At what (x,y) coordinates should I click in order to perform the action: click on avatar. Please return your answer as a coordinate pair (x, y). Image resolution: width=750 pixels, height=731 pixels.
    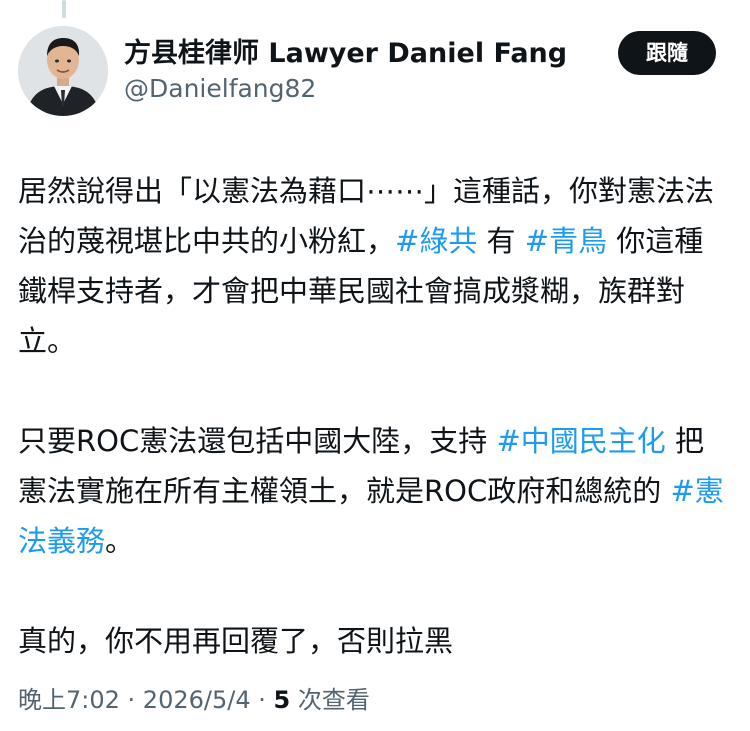
    Looking at the image, I should click on (63, 71).